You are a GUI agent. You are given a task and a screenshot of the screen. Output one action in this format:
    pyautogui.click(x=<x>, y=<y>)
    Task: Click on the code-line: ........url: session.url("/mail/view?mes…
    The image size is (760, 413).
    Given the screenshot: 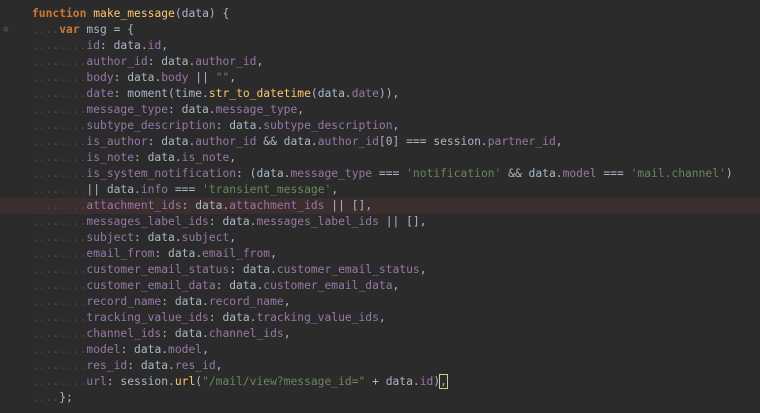 What is the action you would take?
    pyautogui.click(x=380, y=382)
    